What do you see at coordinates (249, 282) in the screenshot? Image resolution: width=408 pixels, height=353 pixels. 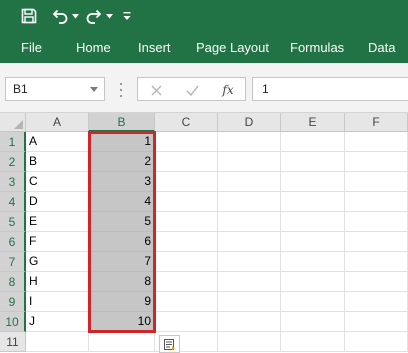 I see `cell-d8` at bounding box center [249, 282].